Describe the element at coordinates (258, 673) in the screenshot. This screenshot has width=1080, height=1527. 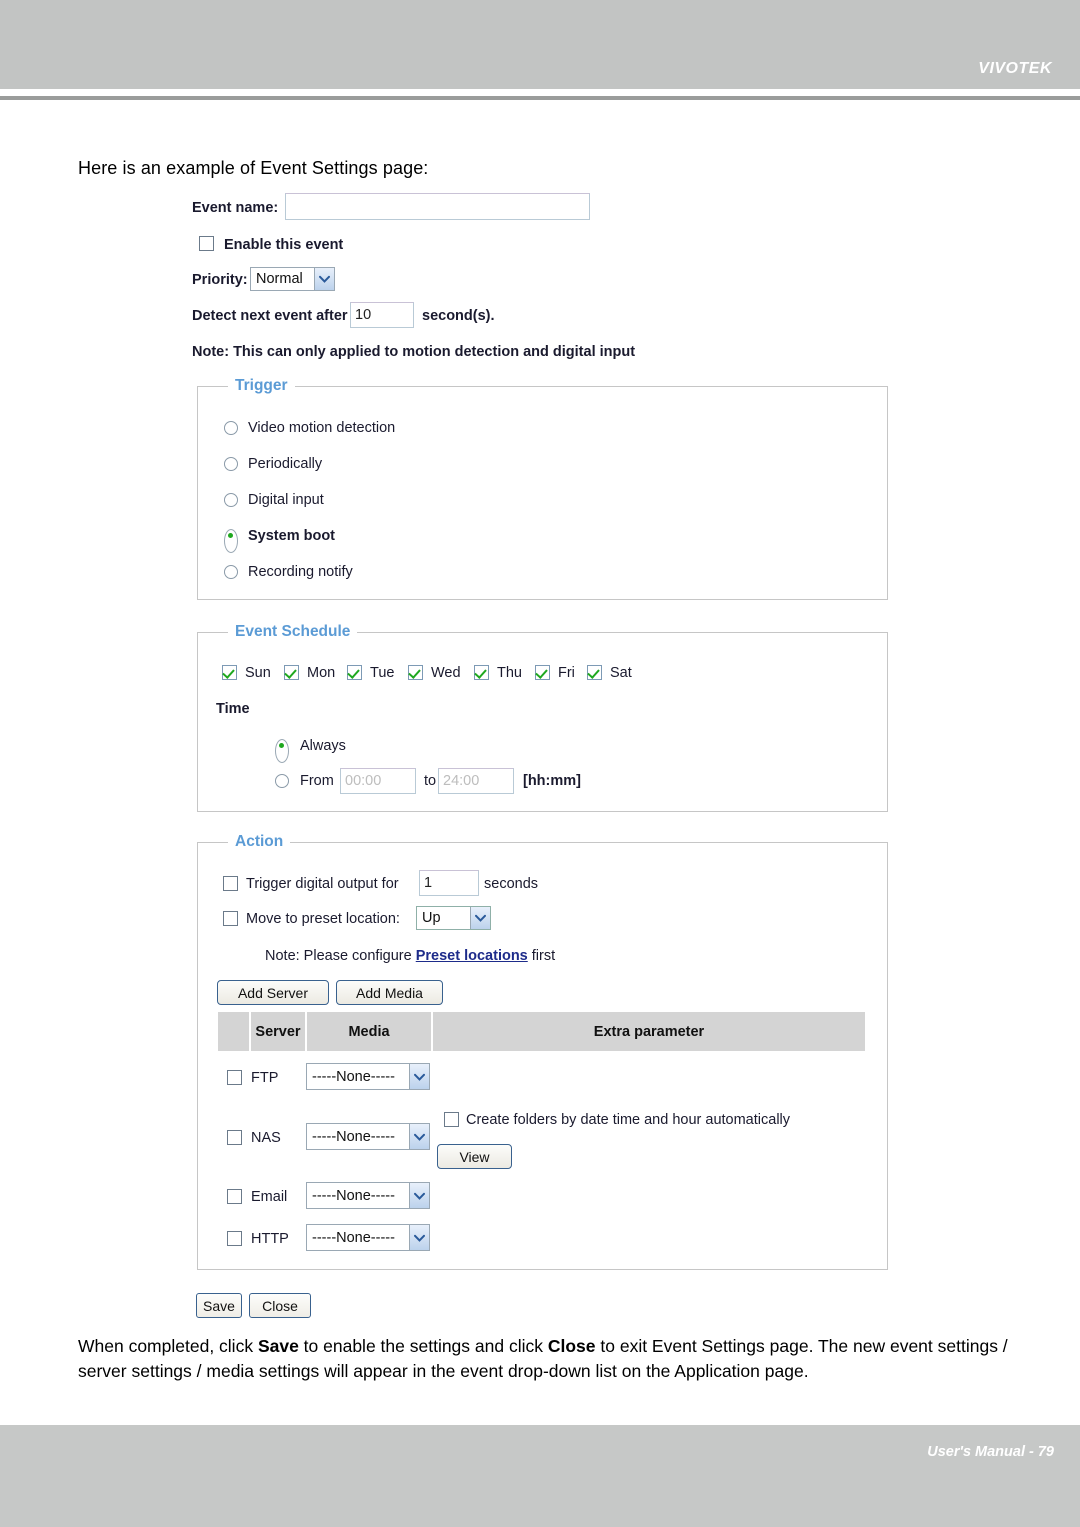
I see `day-label-sun: Sun` at that location.